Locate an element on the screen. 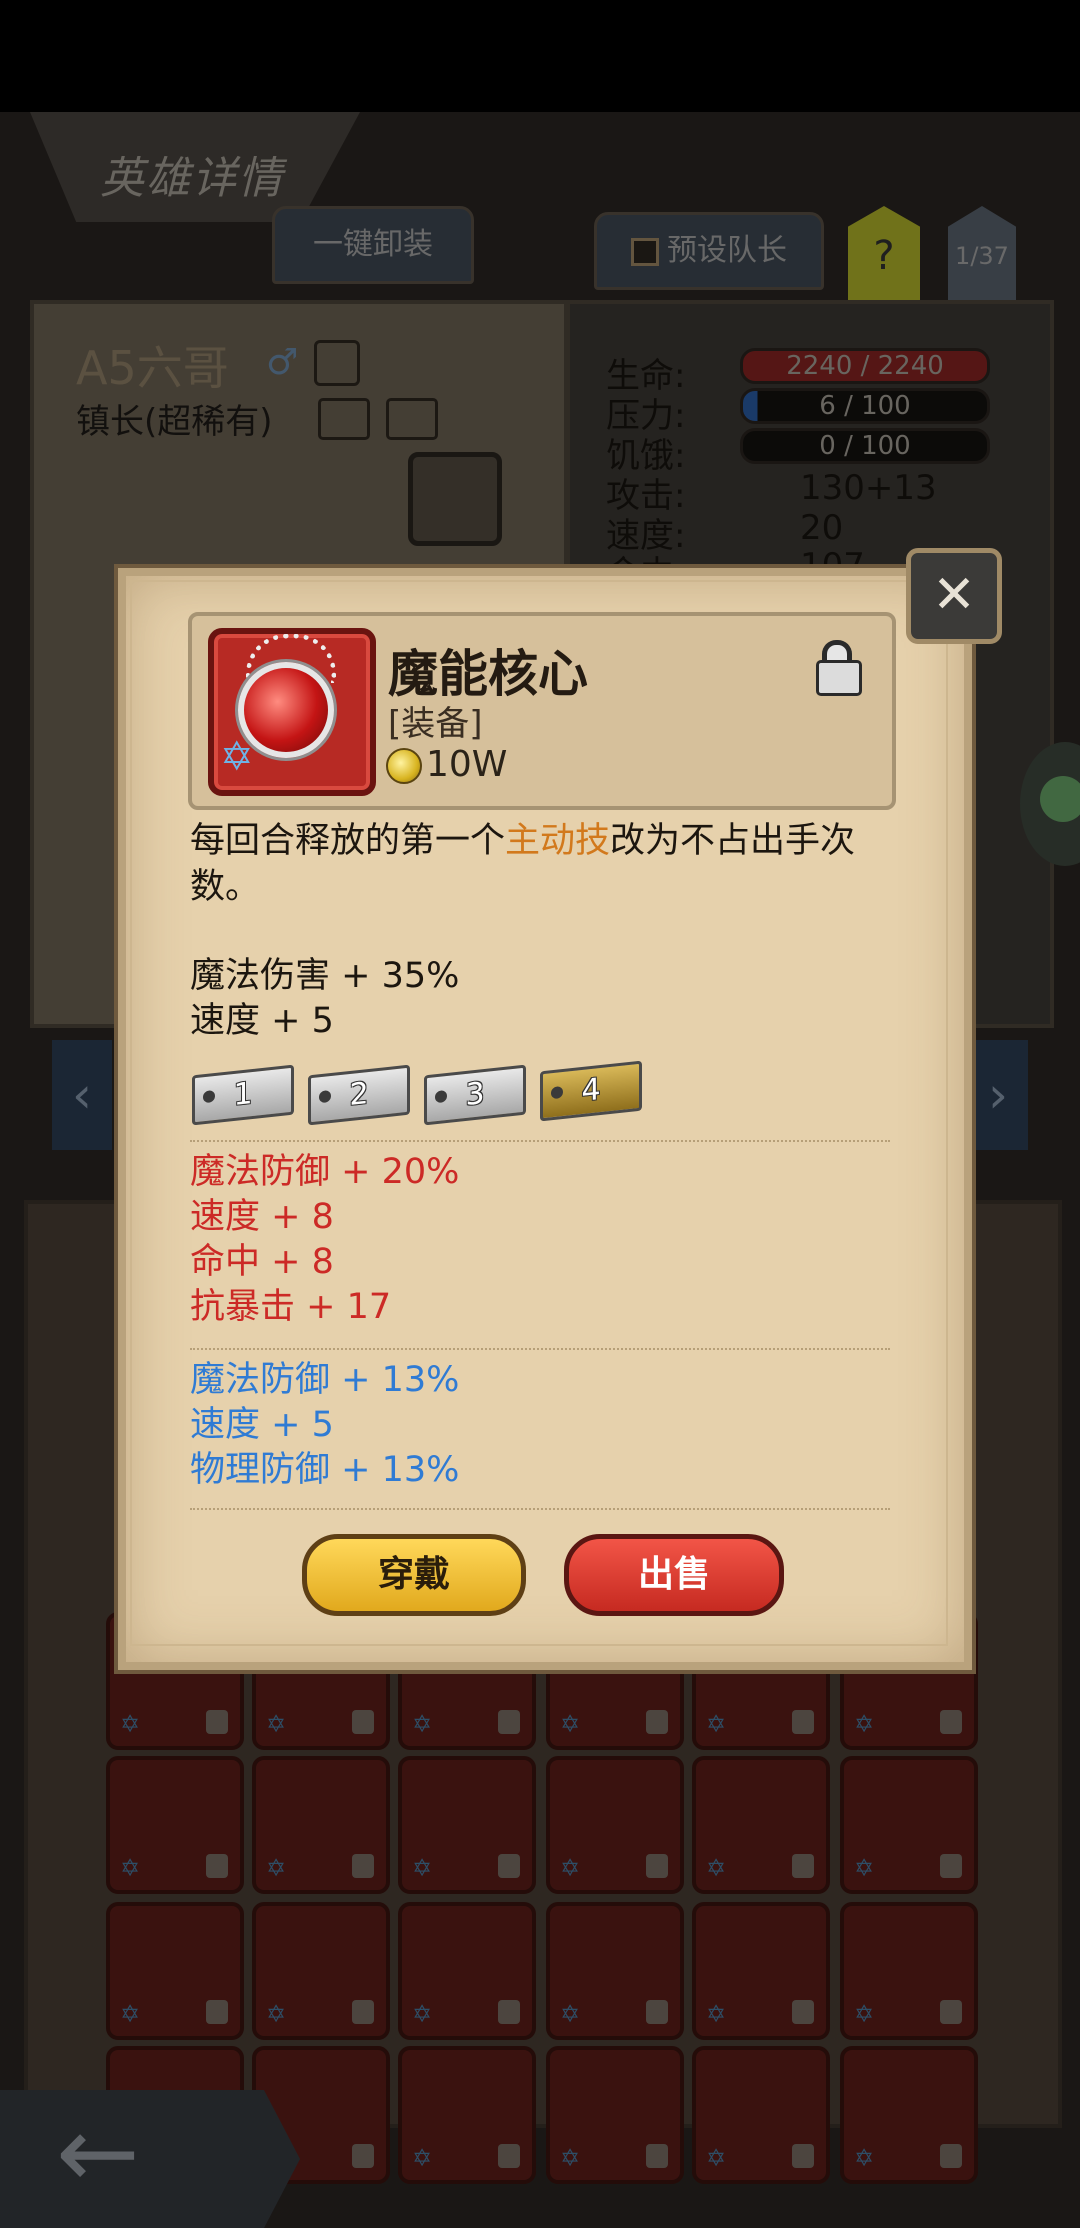 Image resolution: width=1080 pixels, height=2228 pixels. red-stat-3: 命中 + 8 is located at coordinates (262, 1262).